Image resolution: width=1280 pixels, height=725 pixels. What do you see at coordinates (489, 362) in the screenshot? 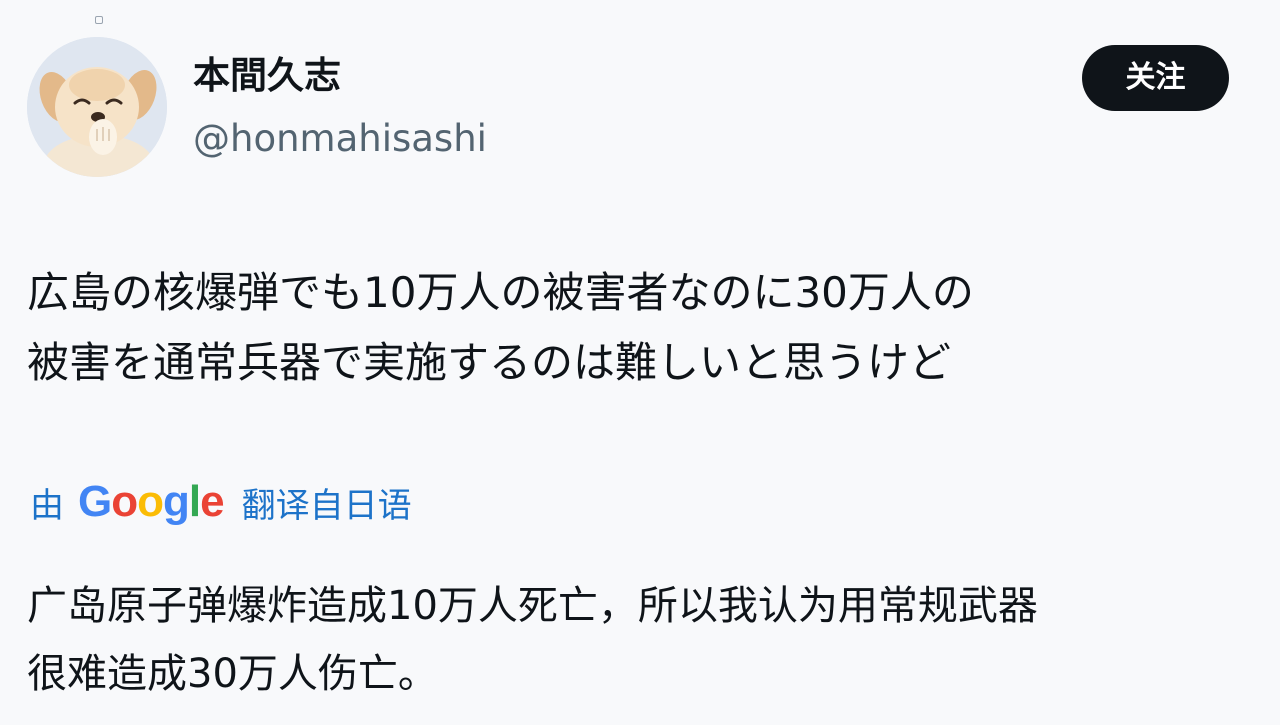
I see `tweet-text-line: 被害を通常兵器で実施するのは難しいと思うけど` at bounding box center [489, 362].